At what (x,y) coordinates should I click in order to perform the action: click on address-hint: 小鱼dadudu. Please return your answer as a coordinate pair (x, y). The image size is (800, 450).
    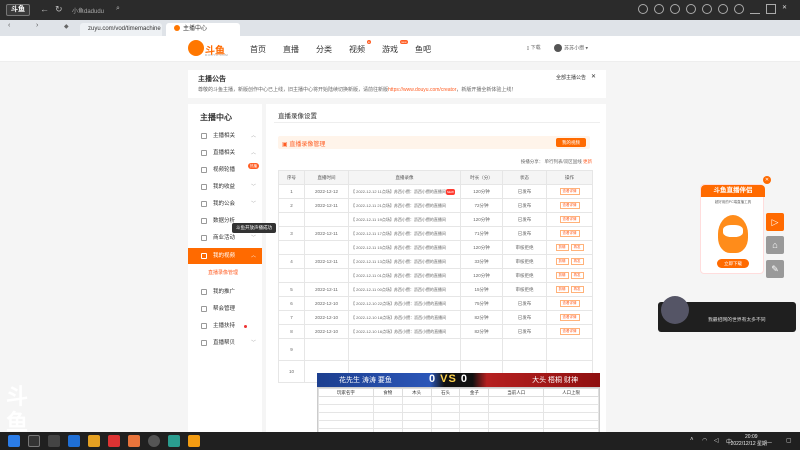
    Looking at the image, I should click on (88, 10).